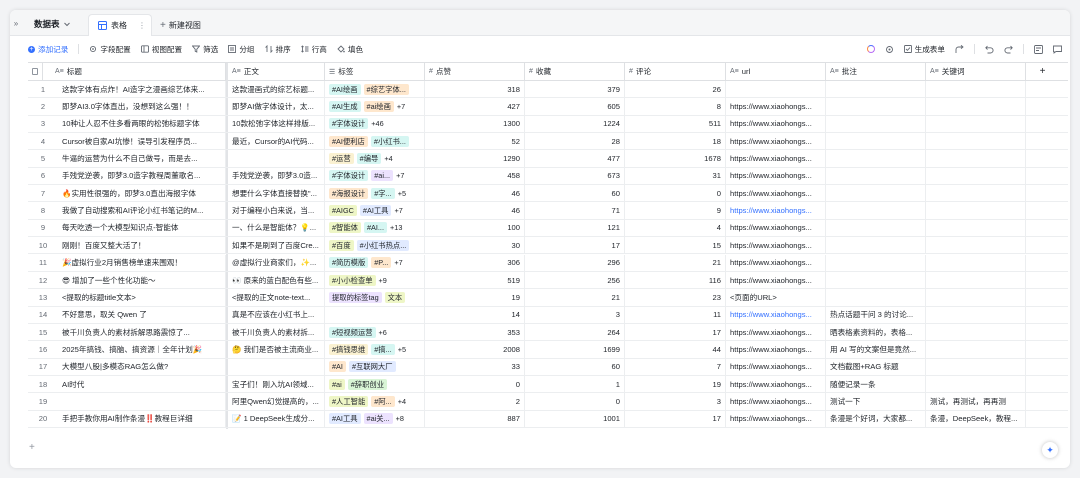  I want to click on tab-grid-view: 表格 ⋮, so click(120, 25).